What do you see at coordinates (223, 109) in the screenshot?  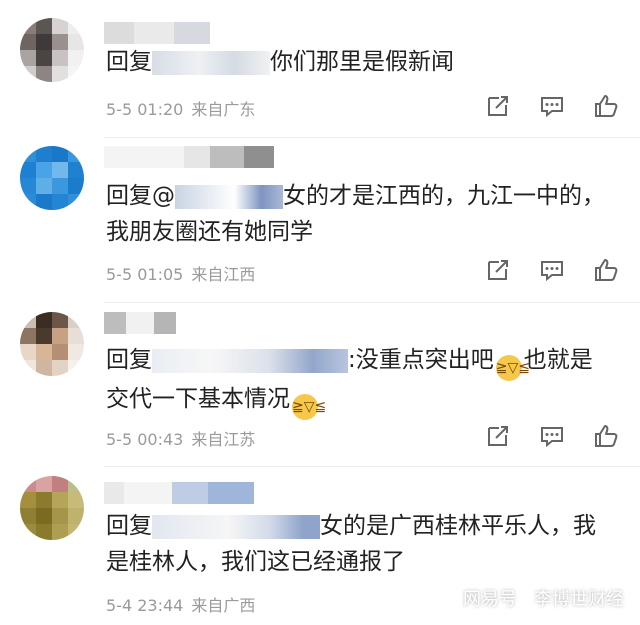 I see `location: 来自广东` at bounding box center [223, 109].